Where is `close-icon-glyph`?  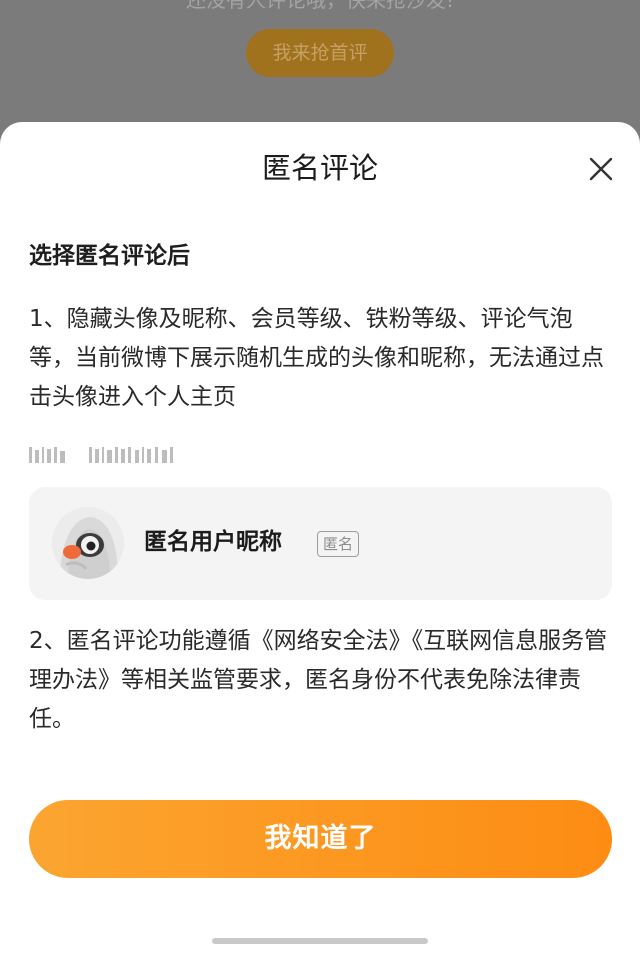 close-icon-glyph is located at coordinates (601, 169).